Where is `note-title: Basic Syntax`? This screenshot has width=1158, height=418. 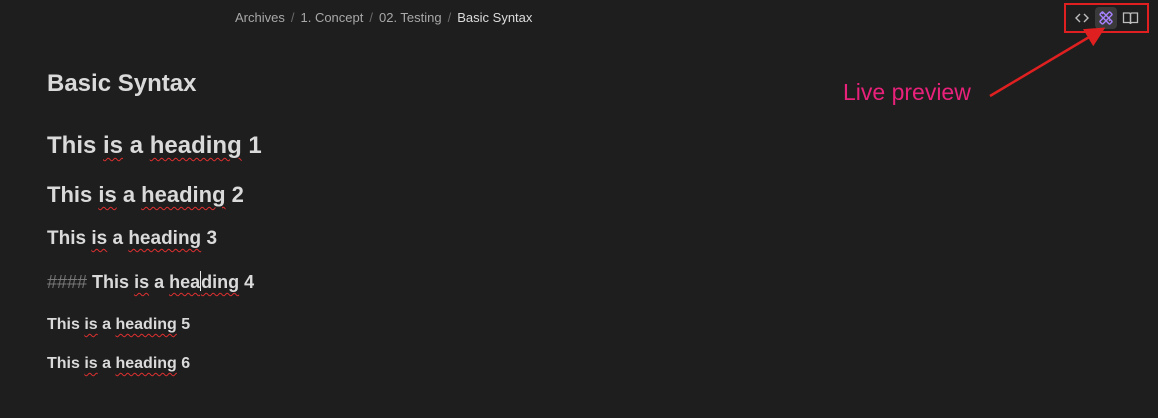
note-title: Basic Syntax is located at coordinates (121, 84).